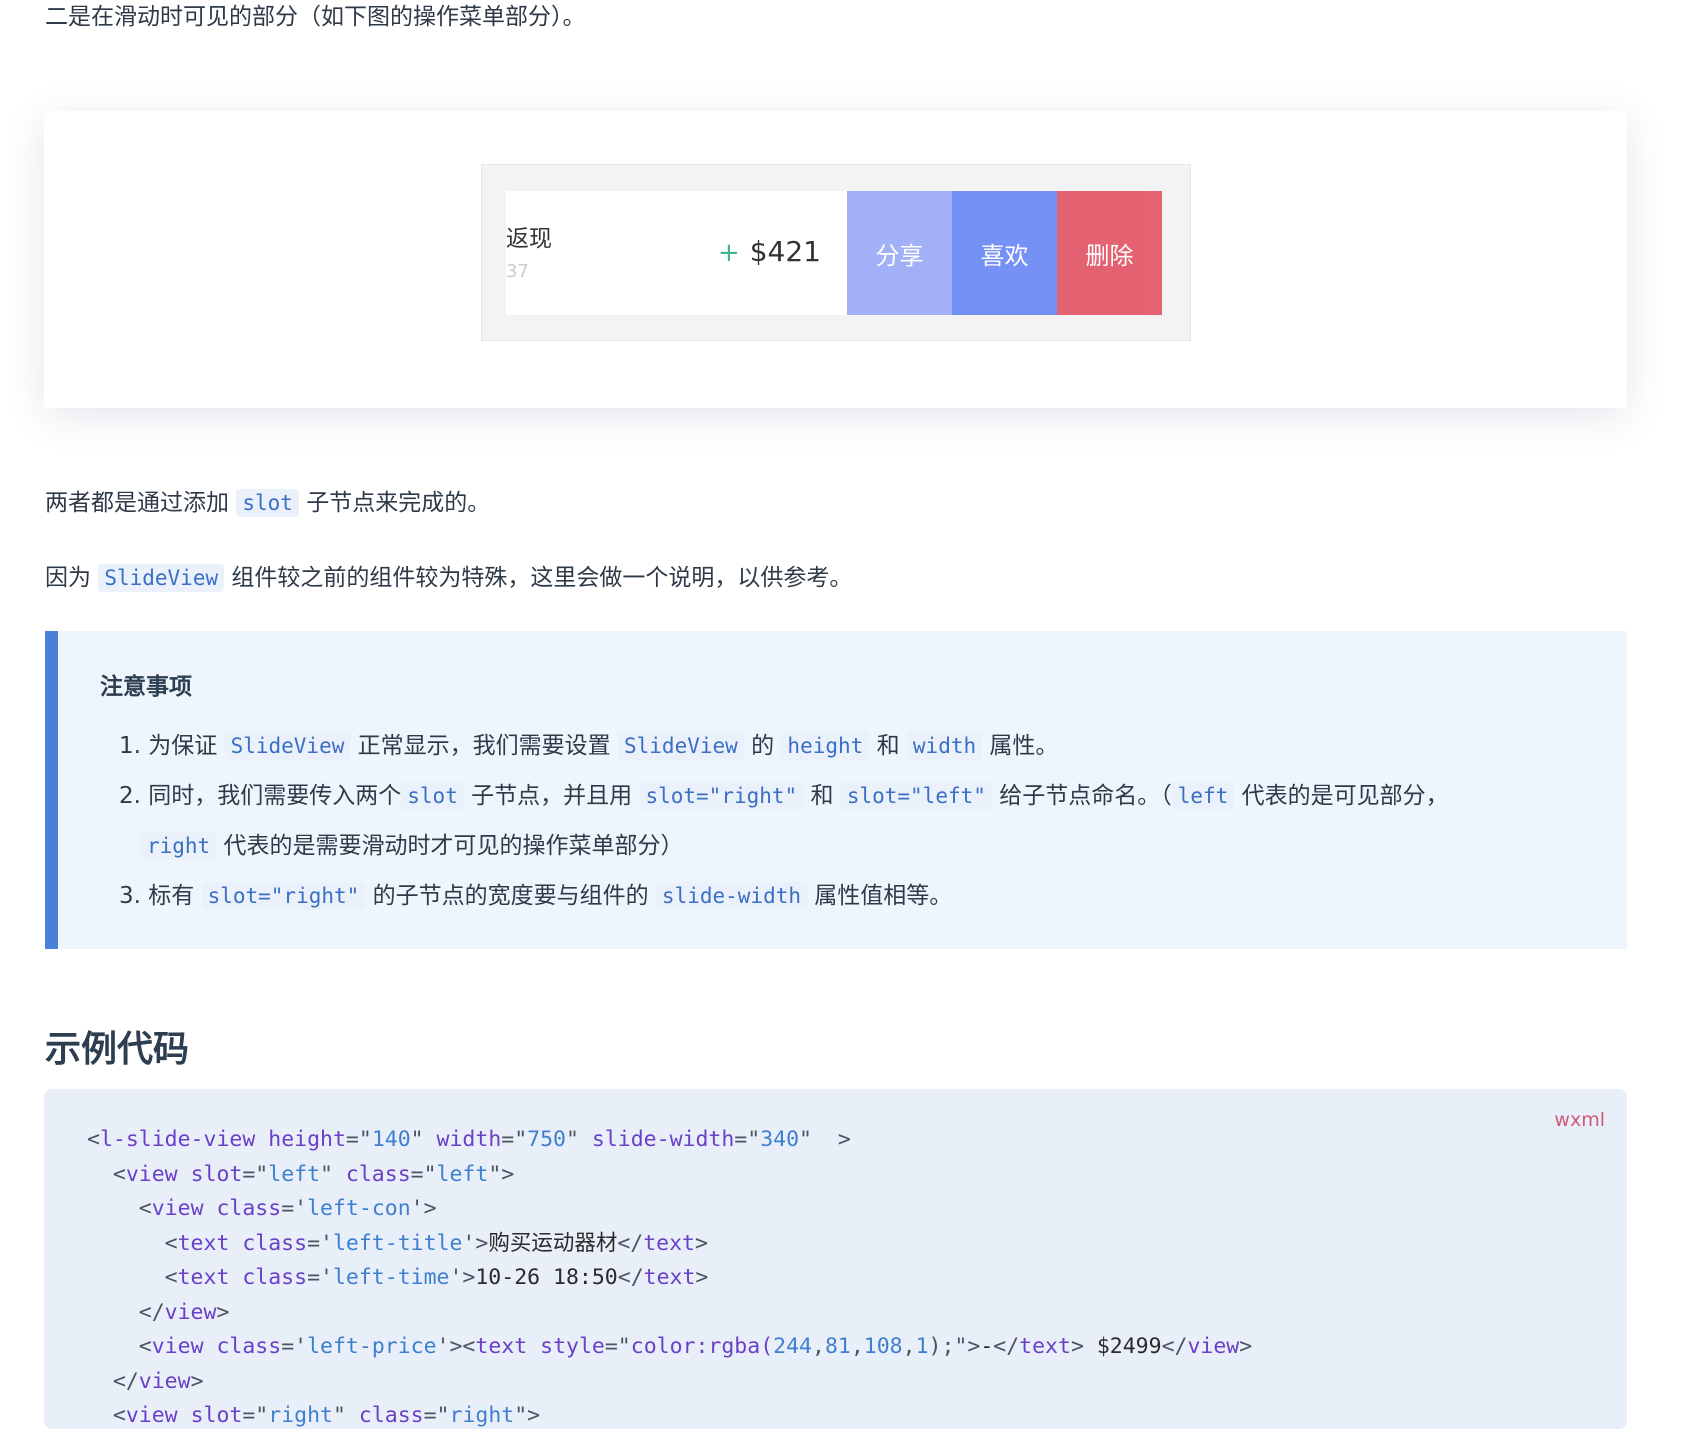  I want to click on text-segment: 的子节点的宽度要与组件的, so click(510, 896).